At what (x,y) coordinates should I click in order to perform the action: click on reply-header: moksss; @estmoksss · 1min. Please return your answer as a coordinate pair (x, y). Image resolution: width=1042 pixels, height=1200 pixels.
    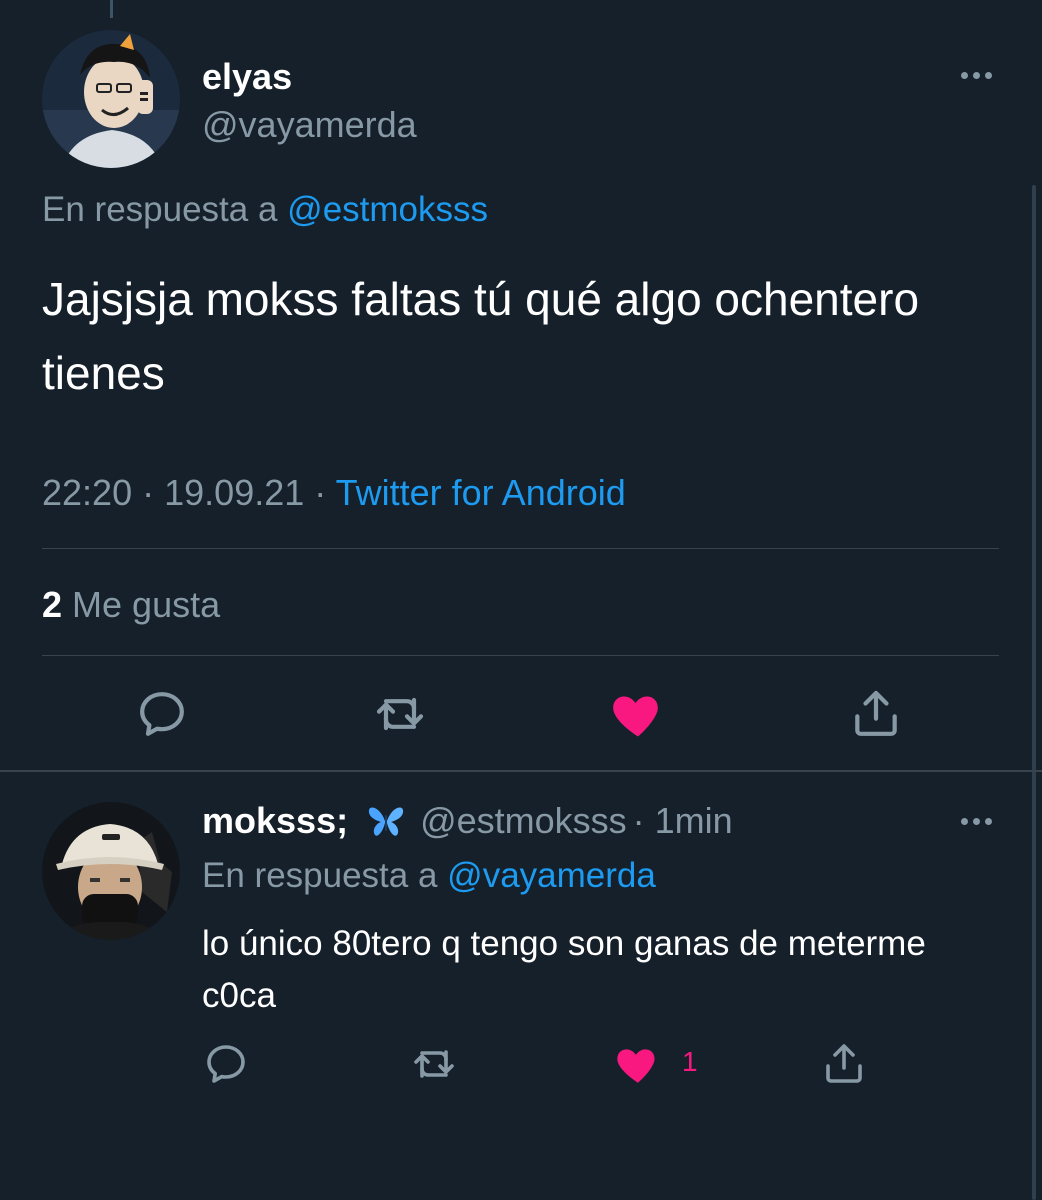
    Looking at the image, I should click on (467, 821).